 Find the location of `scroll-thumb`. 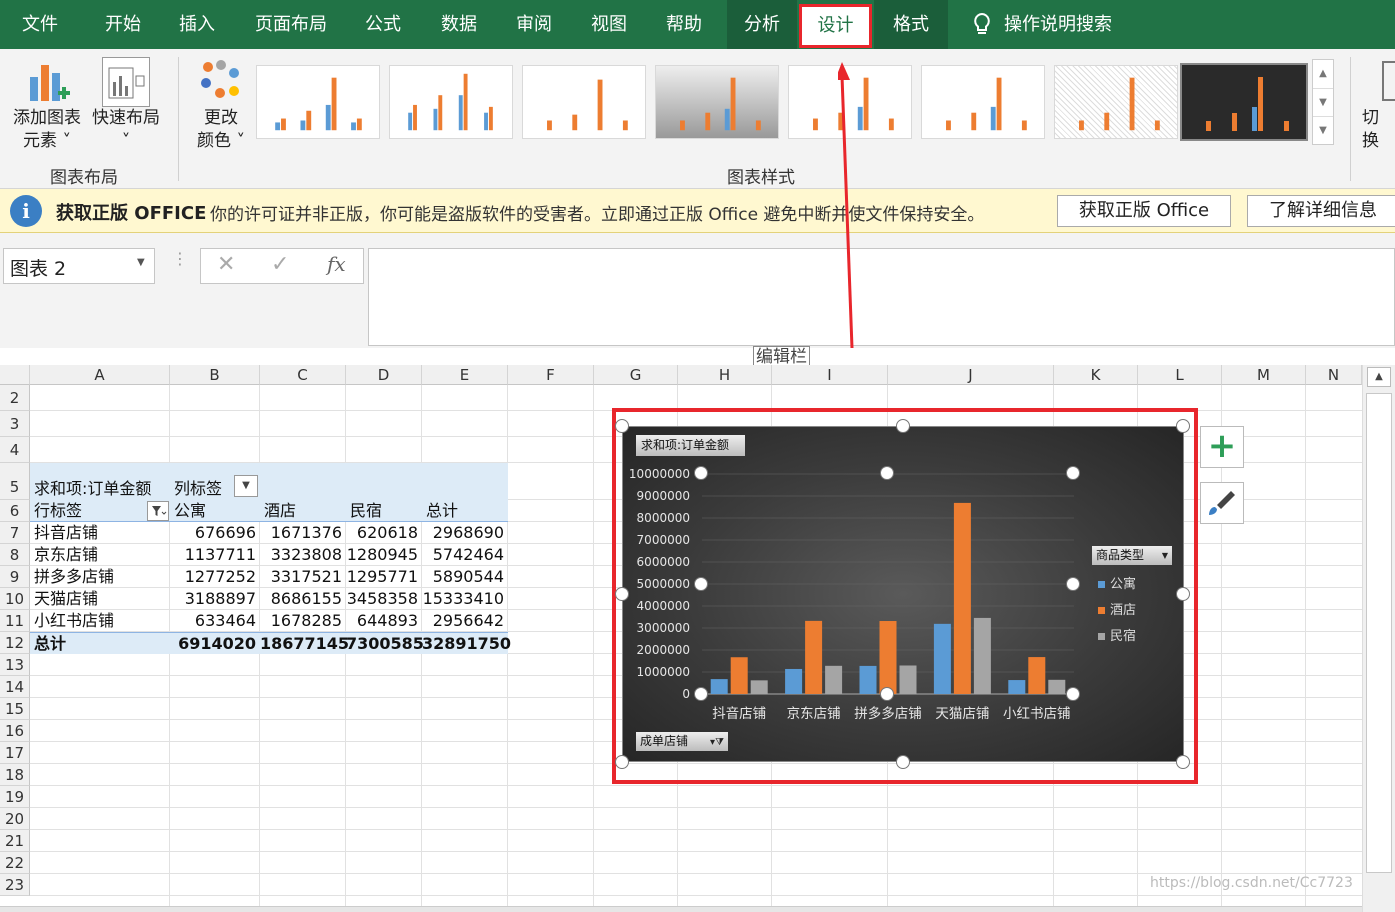

scroll-thumb is located at coordinates (1379, 633).